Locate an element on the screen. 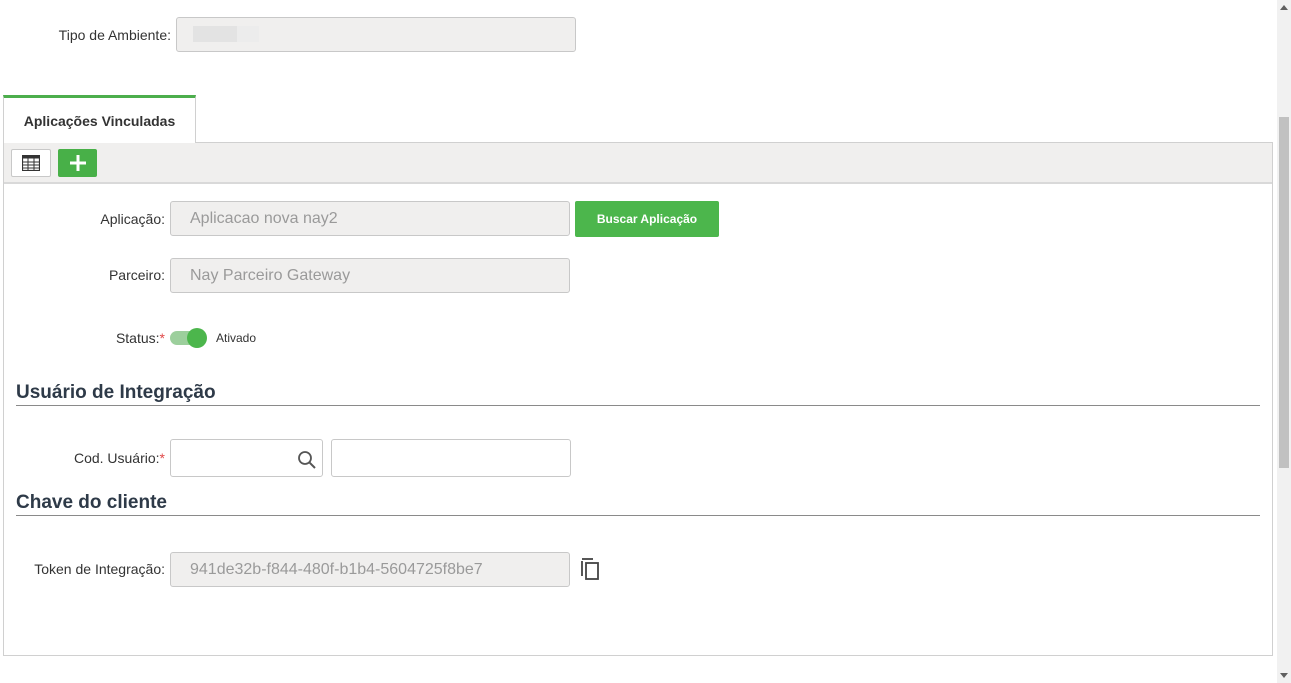 The height and width of the screenshot is (683, 1291). status-toggle is located at coordinates (189, 338).